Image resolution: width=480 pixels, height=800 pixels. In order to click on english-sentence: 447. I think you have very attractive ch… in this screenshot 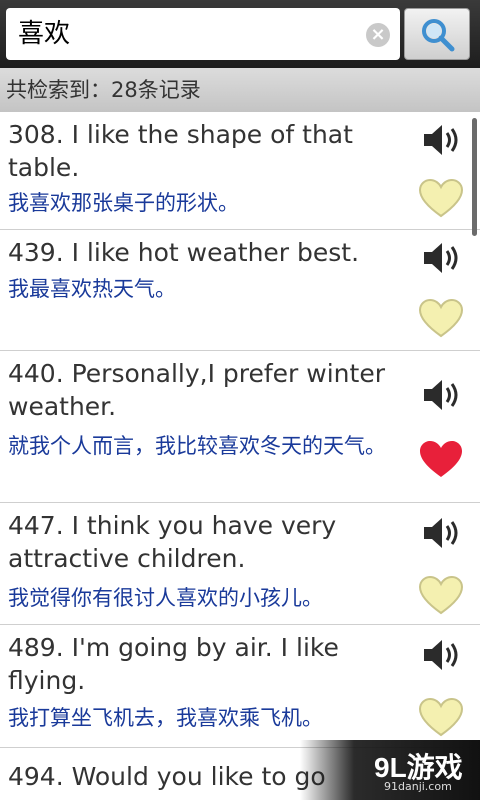, I will do `click(172, 542)`.